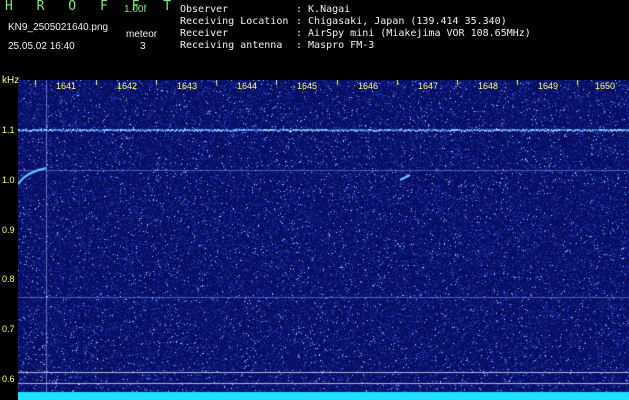 The image size is (629, 400). I want to click on y-tick-label: 0.8, so click(8, 279).